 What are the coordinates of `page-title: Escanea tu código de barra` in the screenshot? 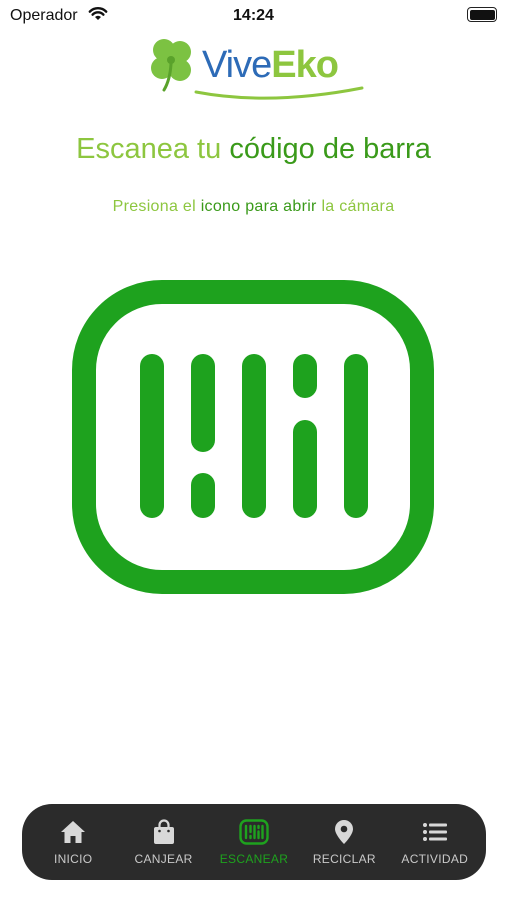 It's located at (253, 149).